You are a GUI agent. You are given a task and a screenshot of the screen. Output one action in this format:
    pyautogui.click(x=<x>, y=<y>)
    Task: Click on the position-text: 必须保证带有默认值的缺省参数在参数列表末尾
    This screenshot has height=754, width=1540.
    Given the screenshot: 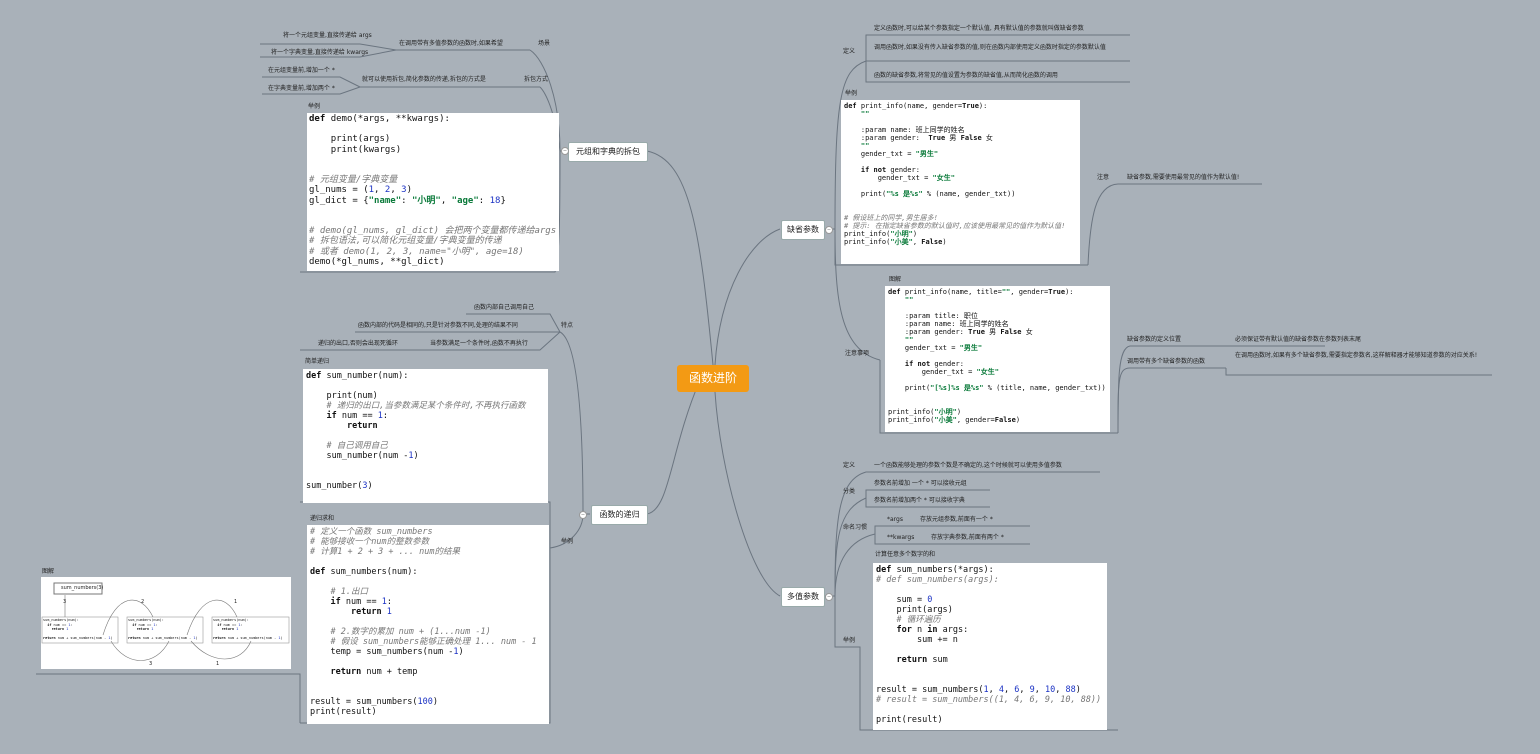 What is the action you would take?
    pyautogui.click(x=1298, y=339)
    